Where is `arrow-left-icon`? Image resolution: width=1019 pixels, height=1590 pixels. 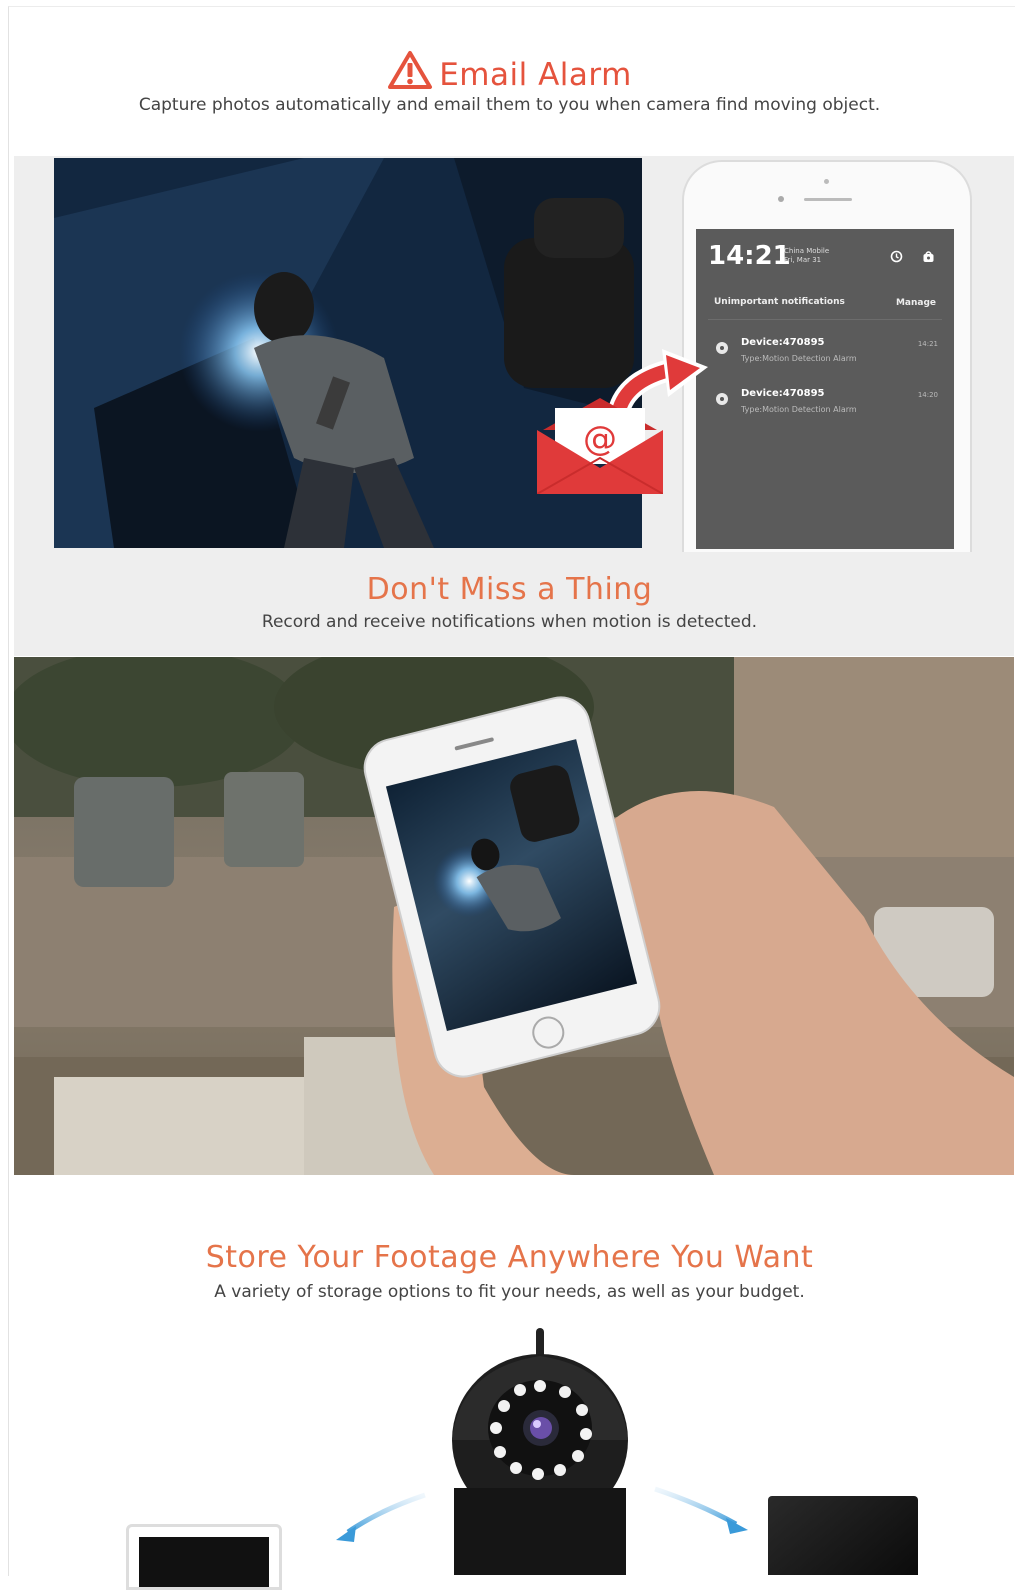
arrow-left-icon is located at coordinates (381, 1517).